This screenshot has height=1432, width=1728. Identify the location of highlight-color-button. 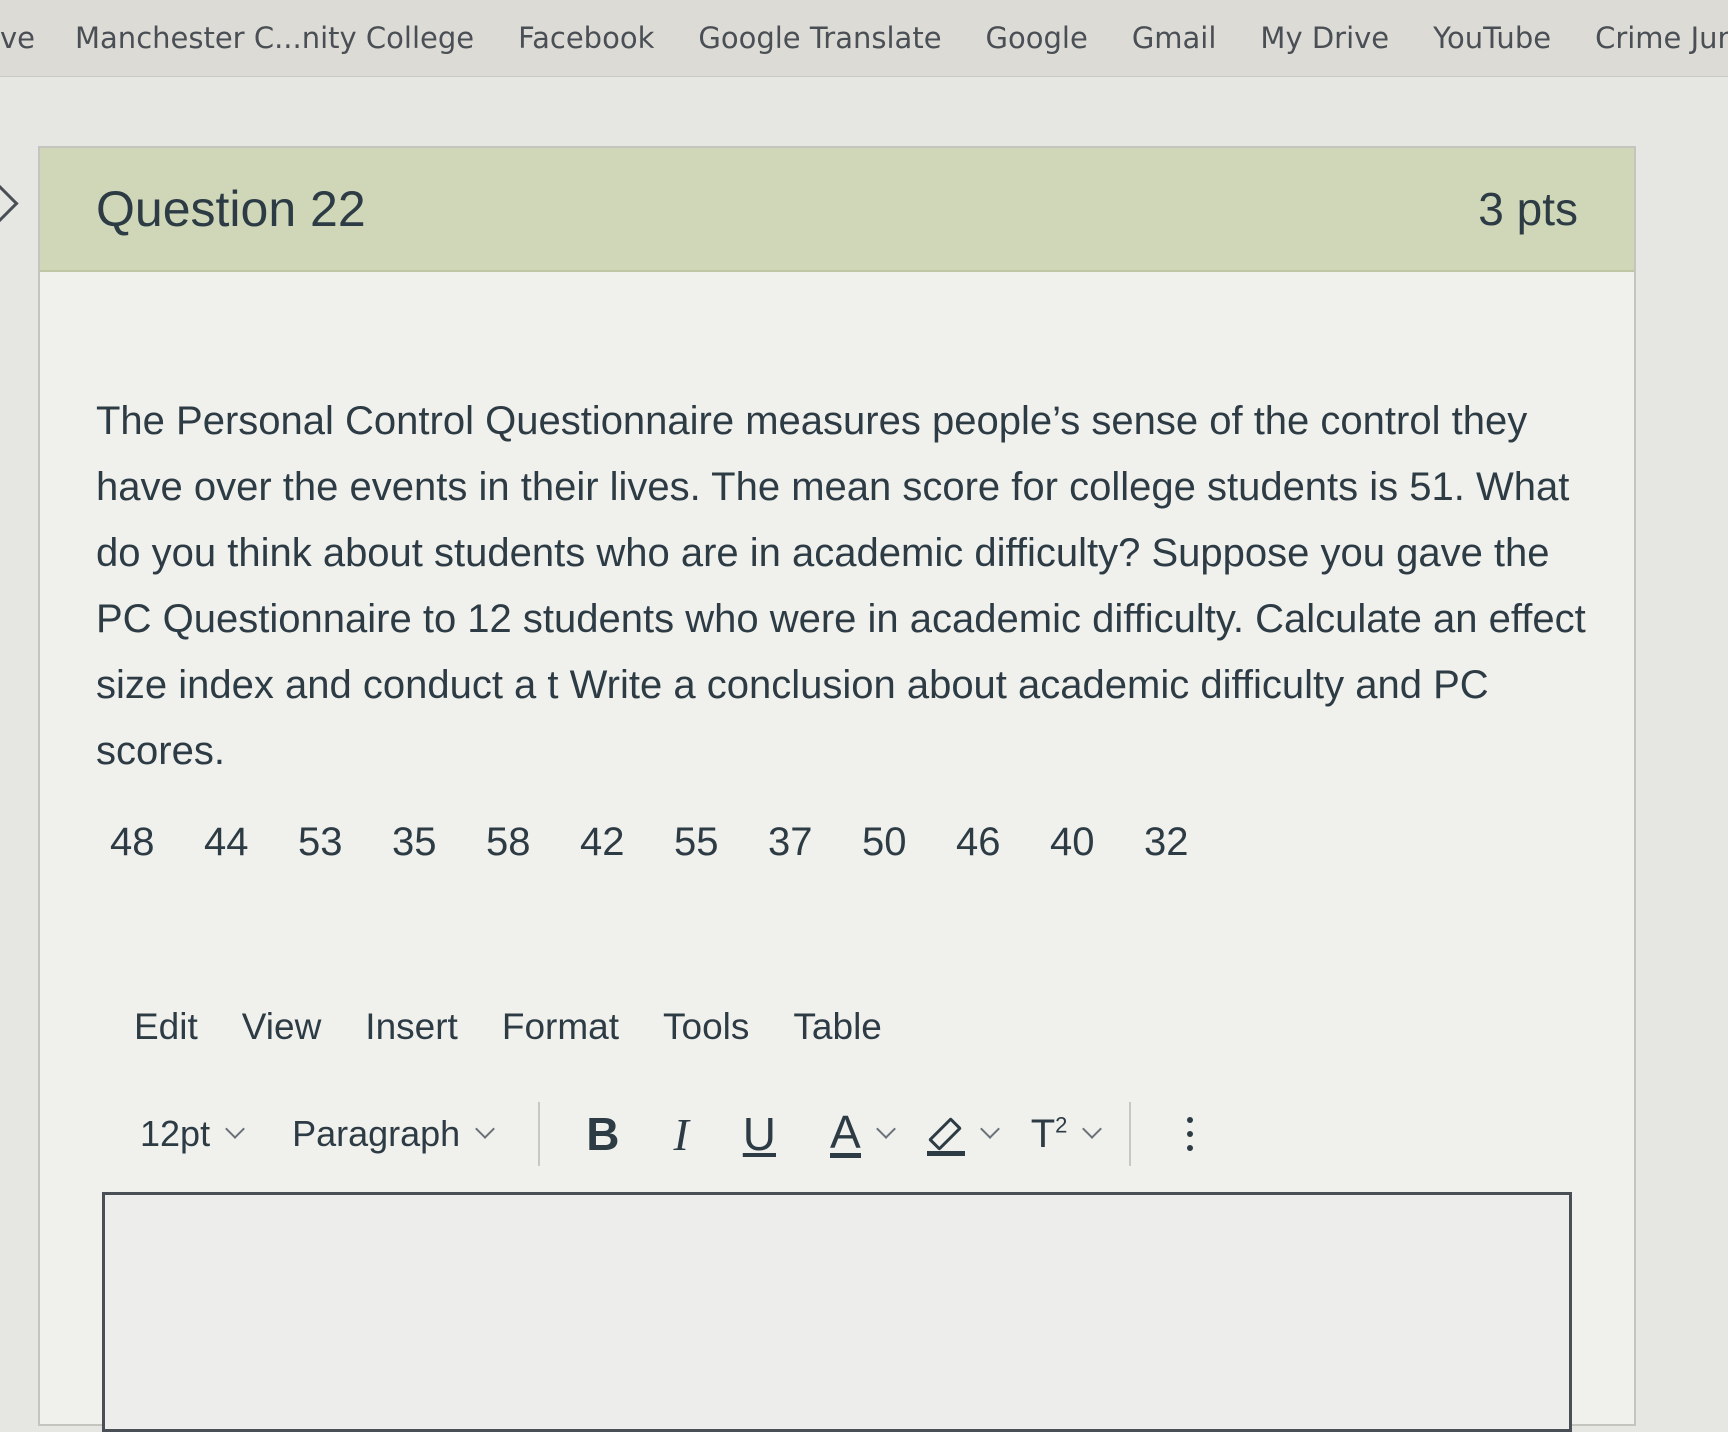
(963, 1136).